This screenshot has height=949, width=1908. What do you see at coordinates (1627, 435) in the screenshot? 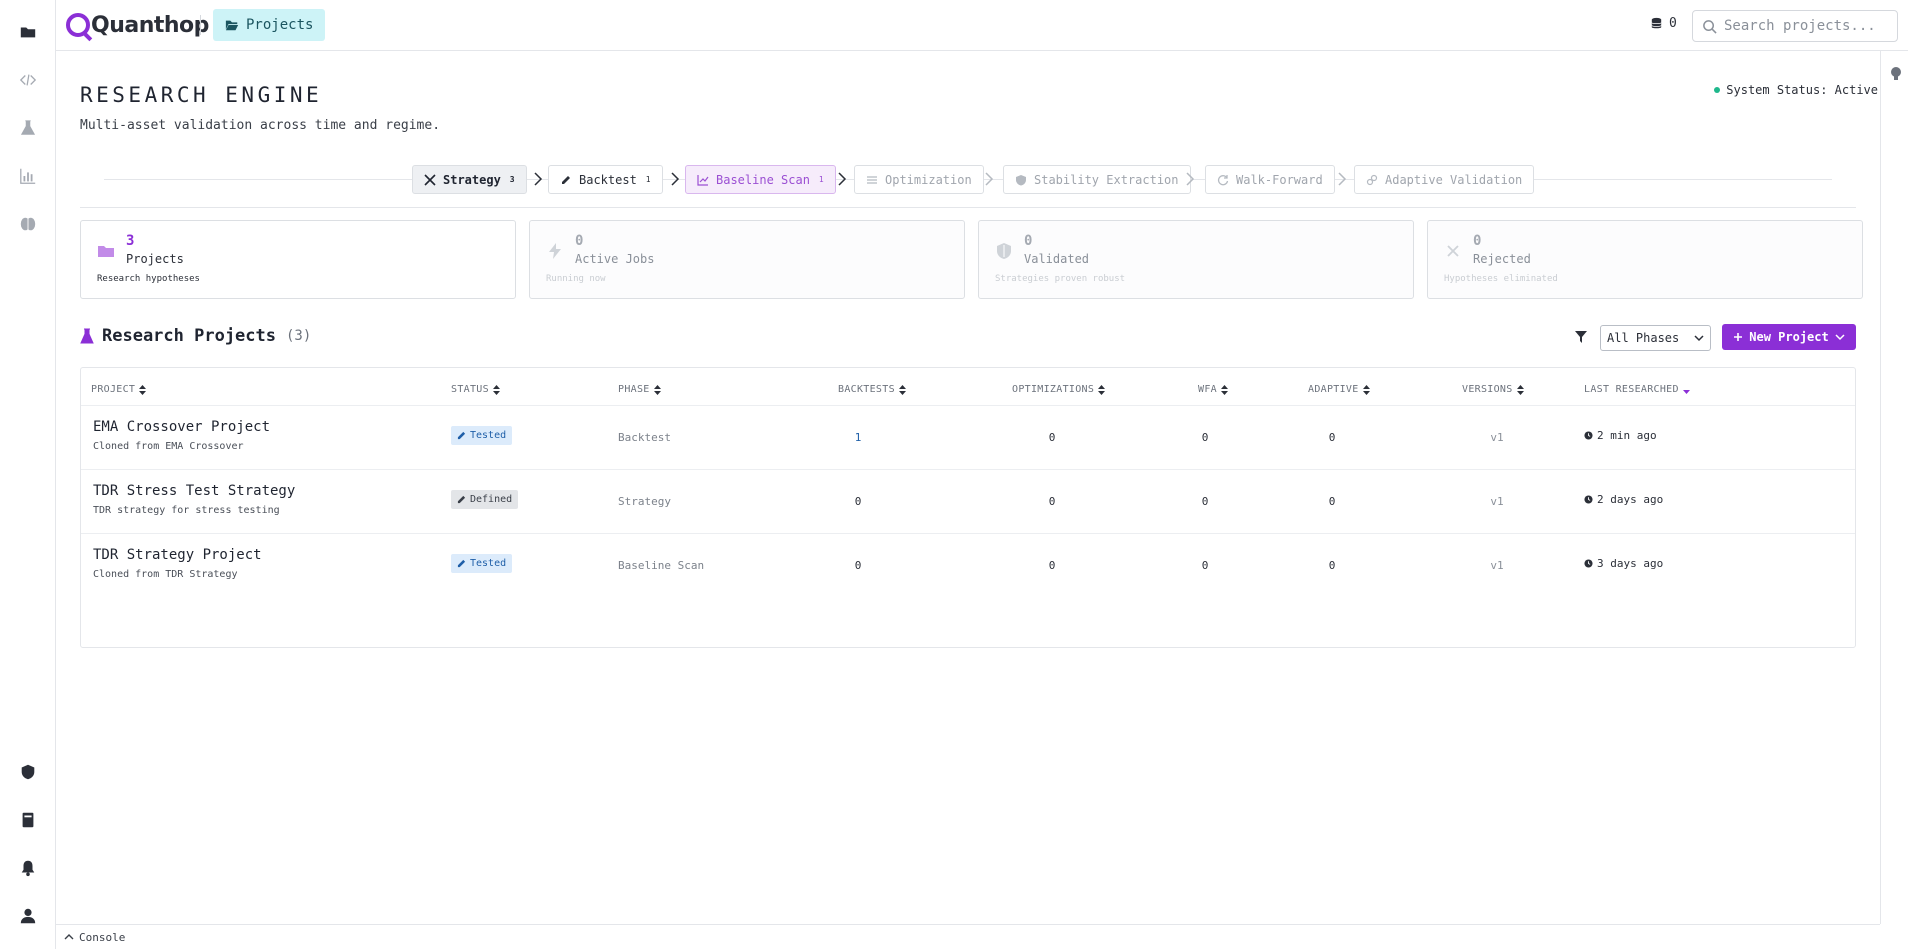
I see `last-researched-text: 2 min ago` at bounding box center [1627, 435].